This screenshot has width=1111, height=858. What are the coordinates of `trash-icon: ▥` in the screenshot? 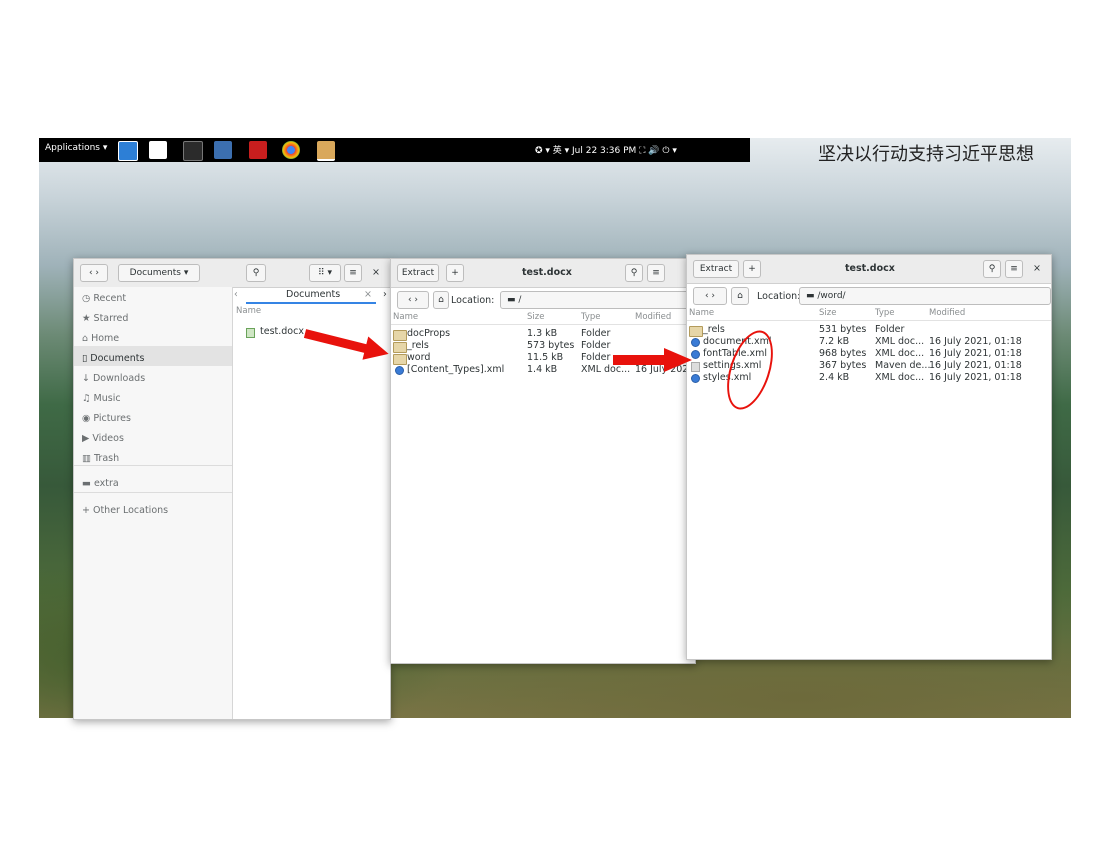 It's located at (88, 458).